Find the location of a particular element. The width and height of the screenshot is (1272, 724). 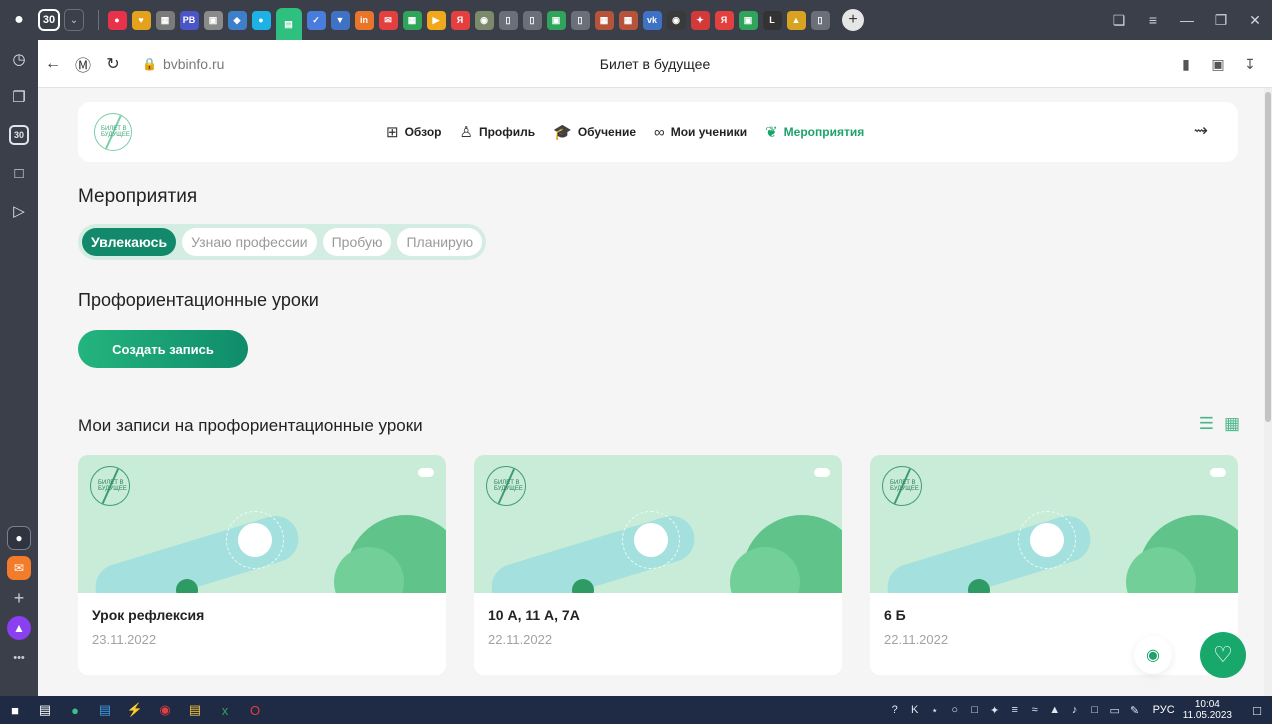

pb-icon: PB is located at coordinates (189, 20).